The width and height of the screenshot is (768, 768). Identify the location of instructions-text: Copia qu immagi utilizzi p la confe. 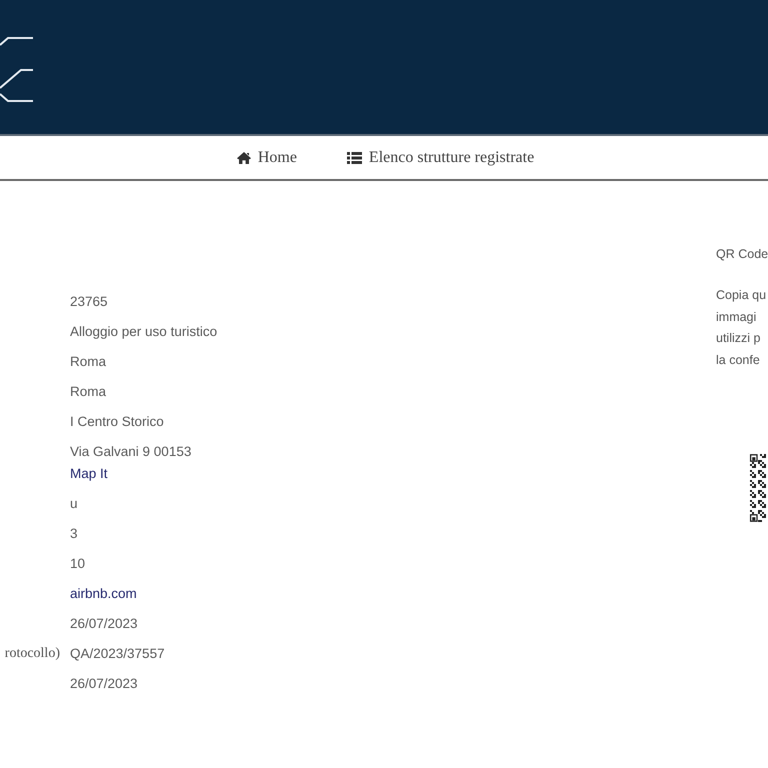
(741, 328).